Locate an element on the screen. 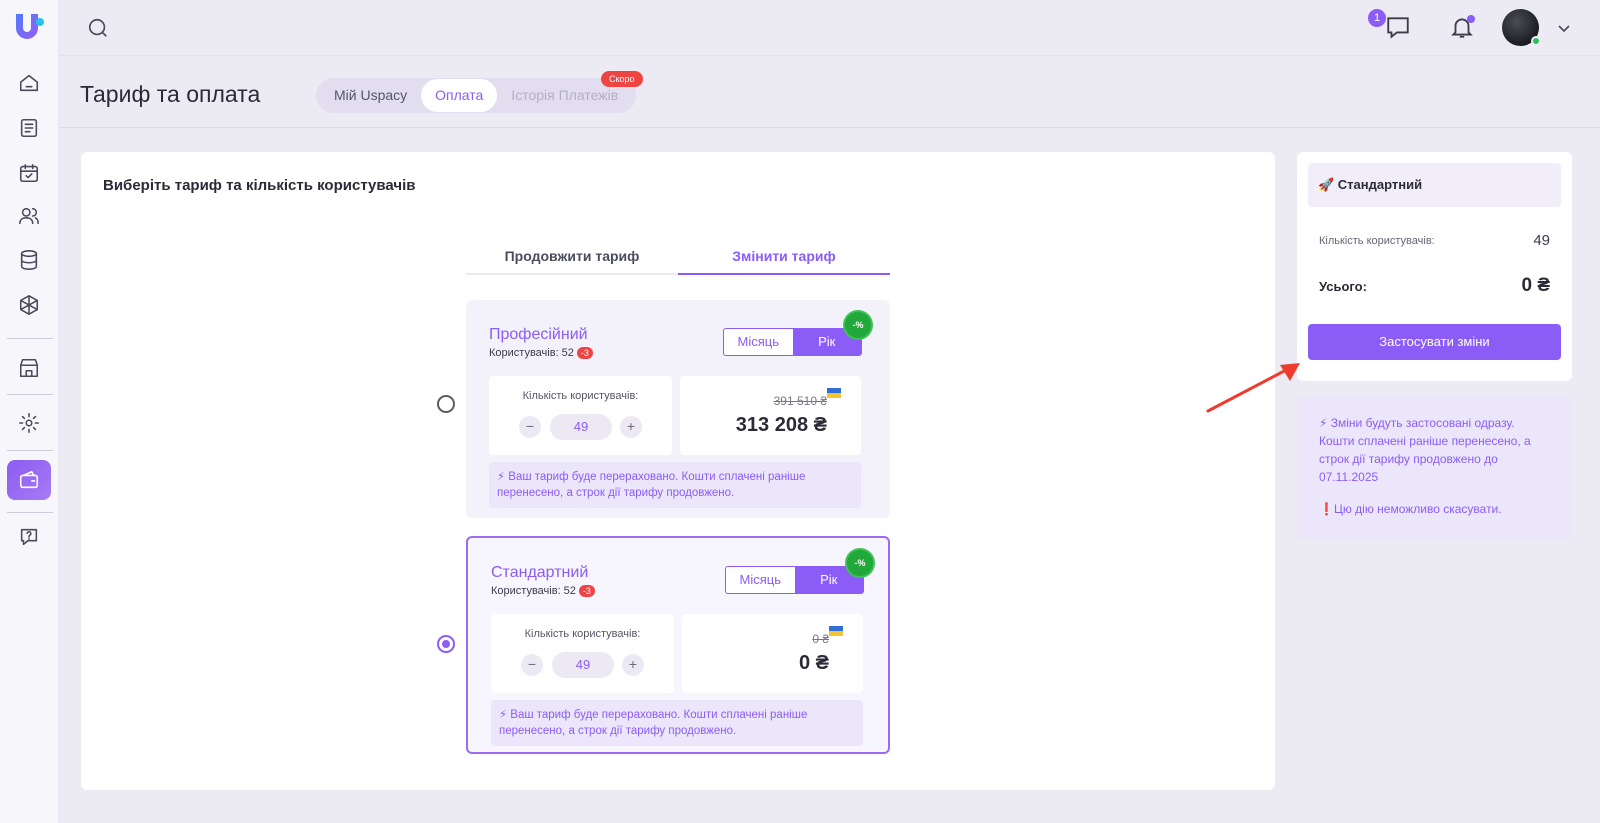  chat-count-badge: 1 is located at coordinates (1377, 18).